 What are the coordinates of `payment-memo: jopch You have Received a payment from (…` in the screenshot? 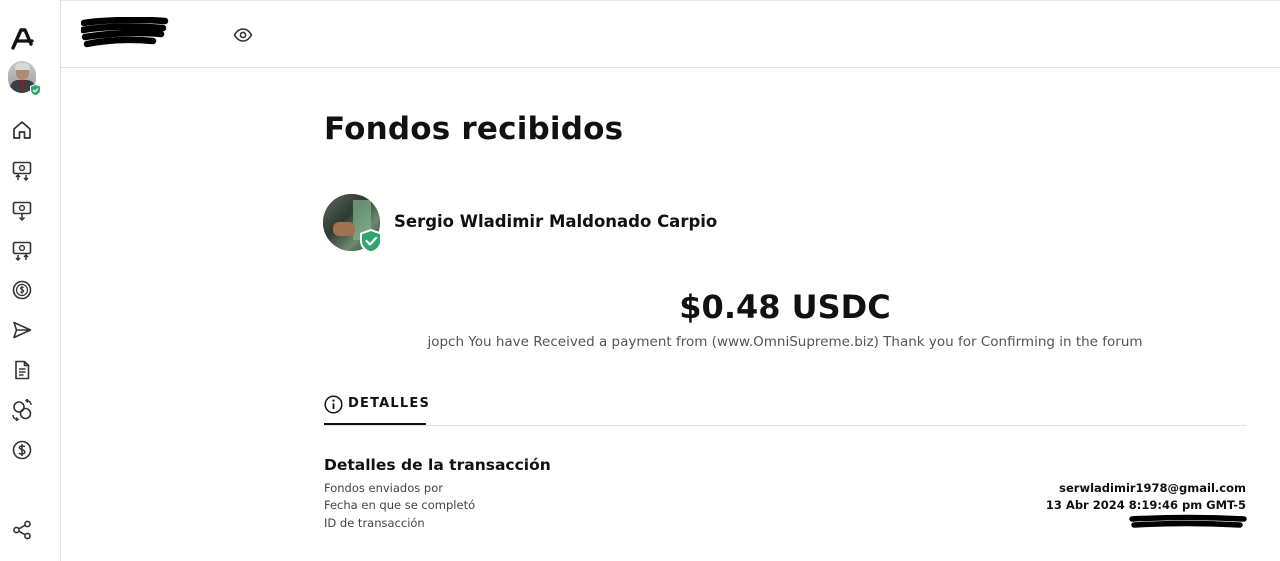 It's located at (785, 342).